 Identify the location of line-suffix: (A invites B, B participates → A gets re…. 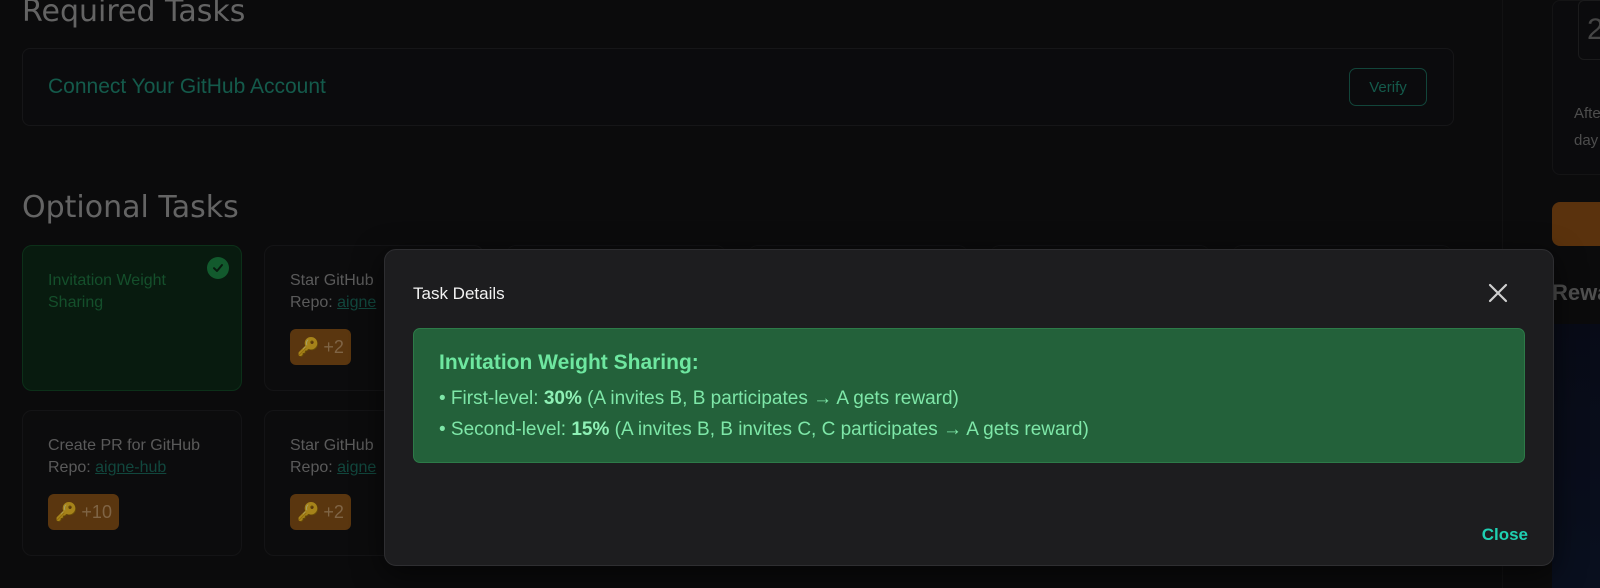
(770, 398).